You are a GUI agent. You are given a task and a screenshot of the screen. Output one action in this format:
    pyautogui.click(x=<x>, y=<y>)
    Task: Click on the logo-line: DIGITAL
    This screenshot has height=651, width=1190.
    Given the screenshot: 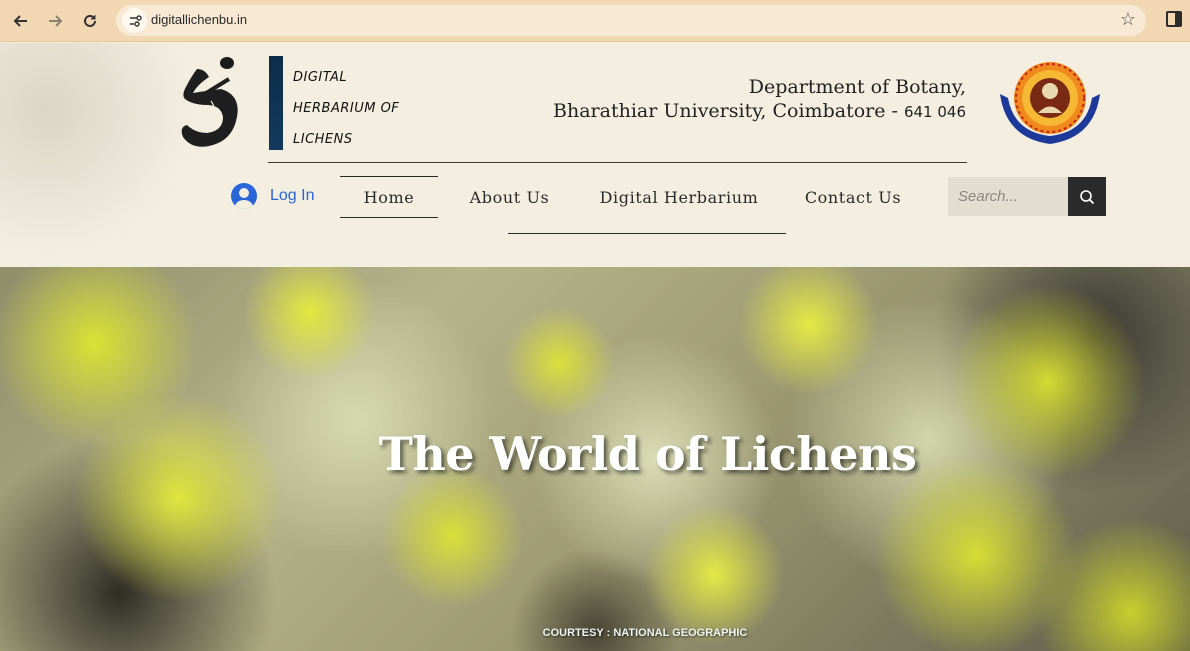 What is the action you would take?
    pyautogui.click(x=320, y=77)
    